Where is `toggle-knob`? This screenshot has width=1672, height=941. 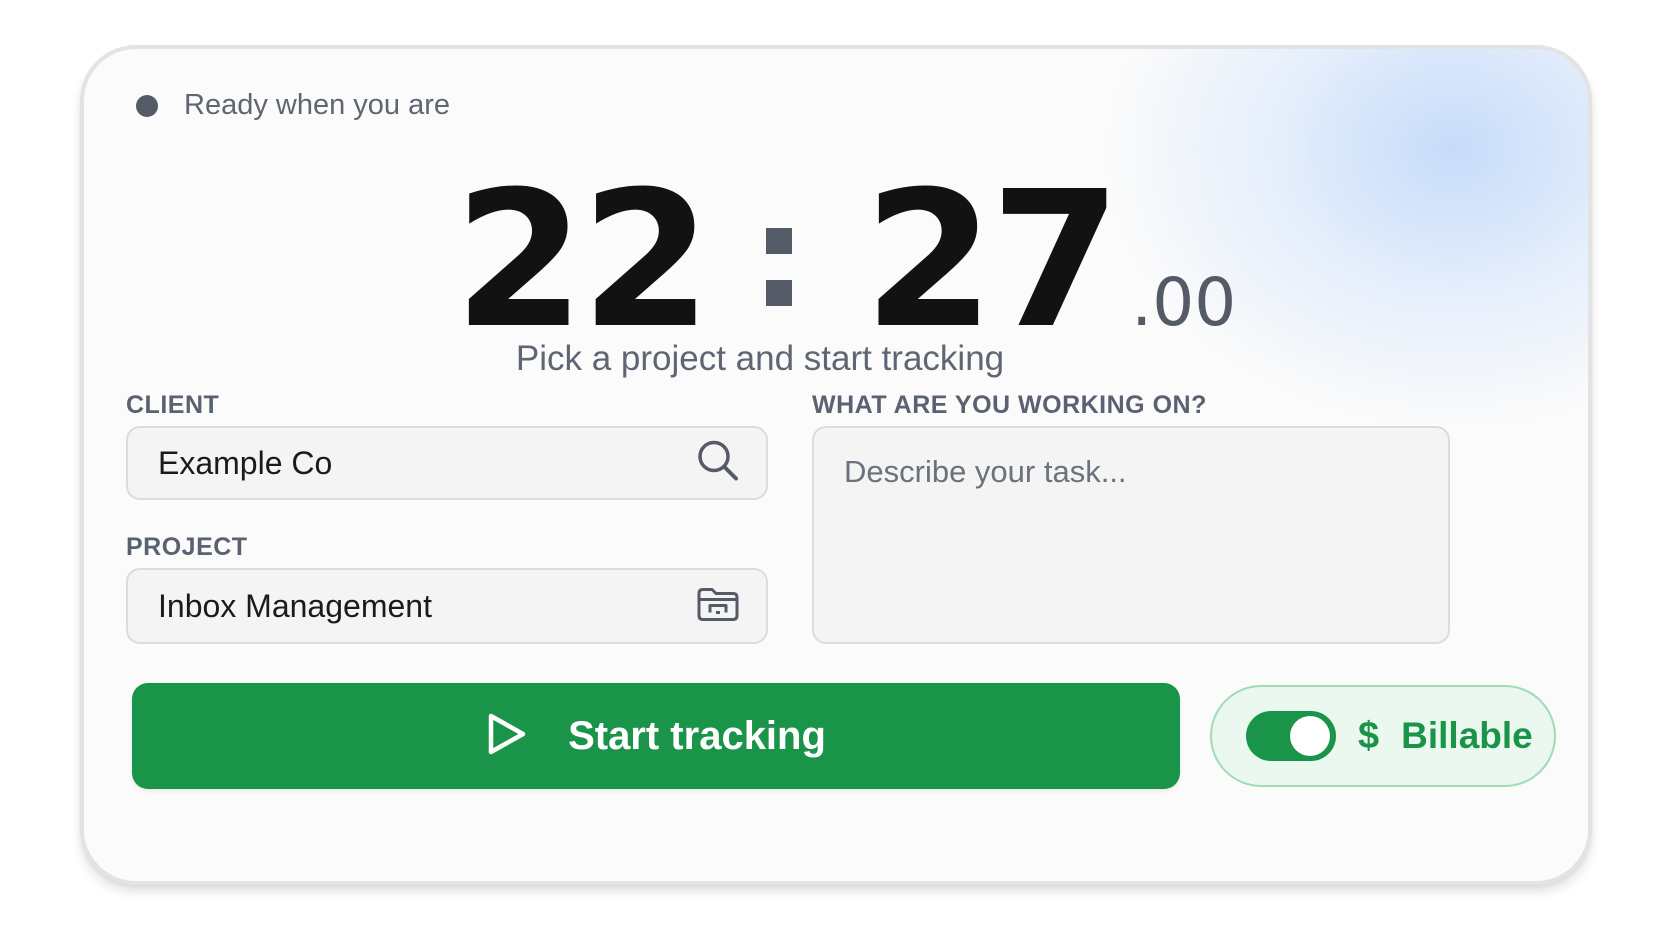
toggle-knob is located at coordinates (1310, 736).